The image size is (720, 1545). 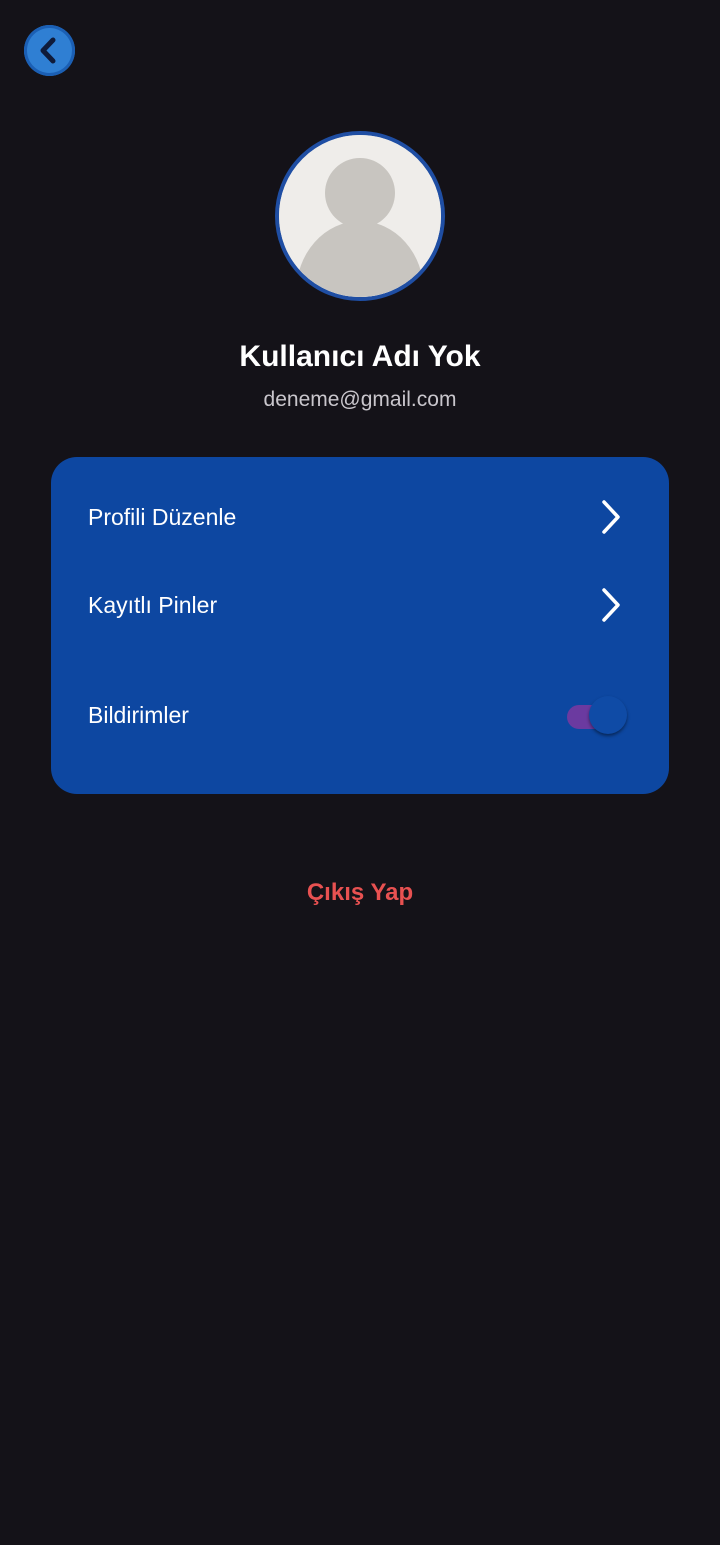 I want to click on notifications-label: Bildirimler, so click(x=138, y=715).